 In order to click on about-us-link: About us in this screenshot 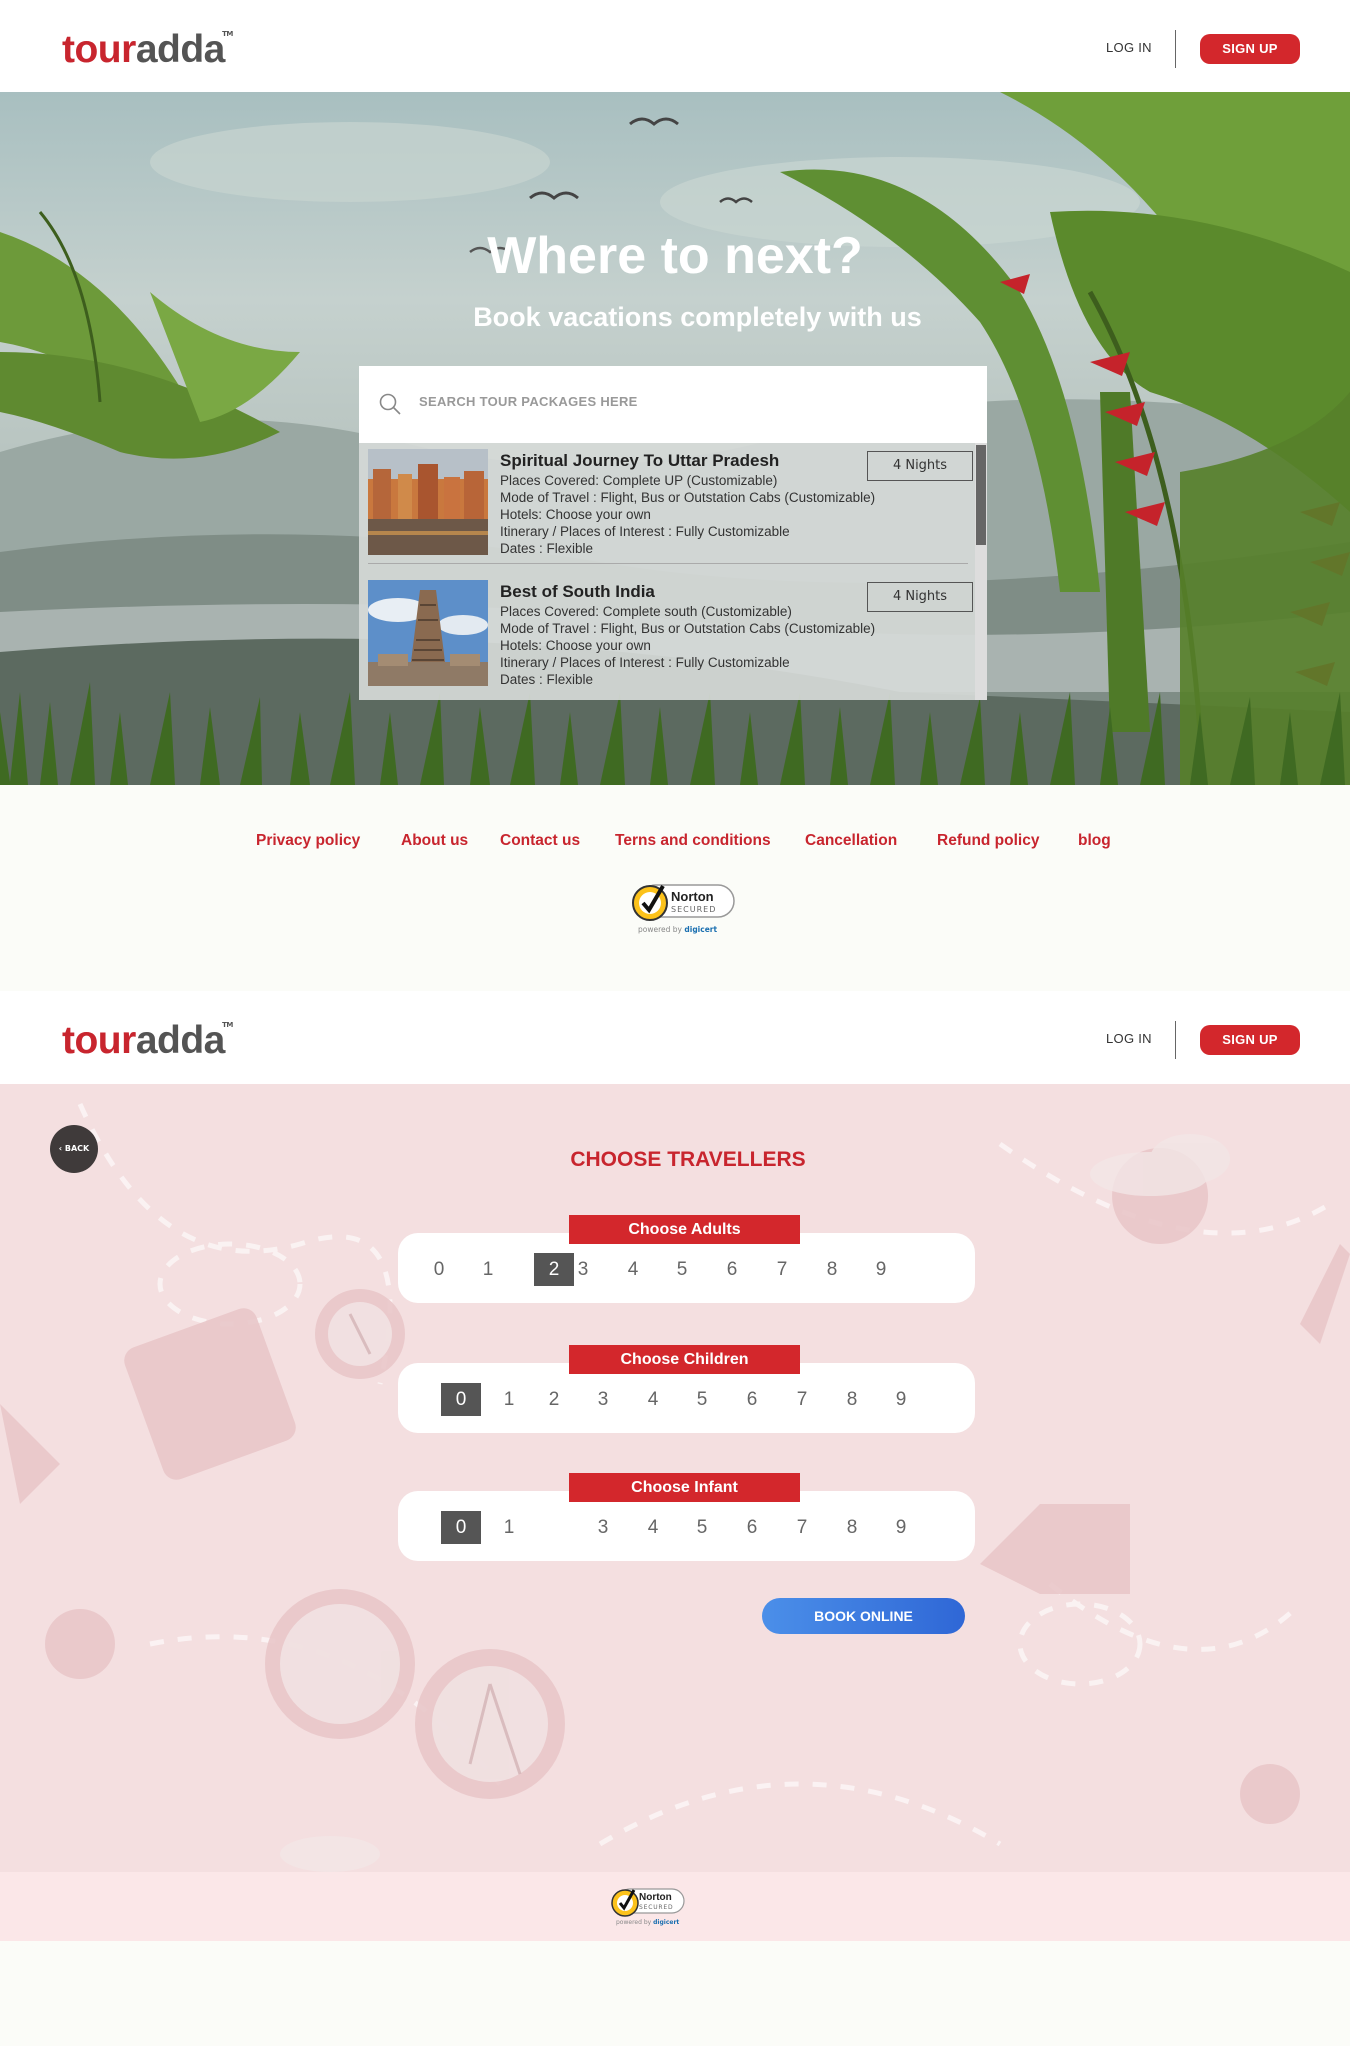, I will do `click(434, 841)`.